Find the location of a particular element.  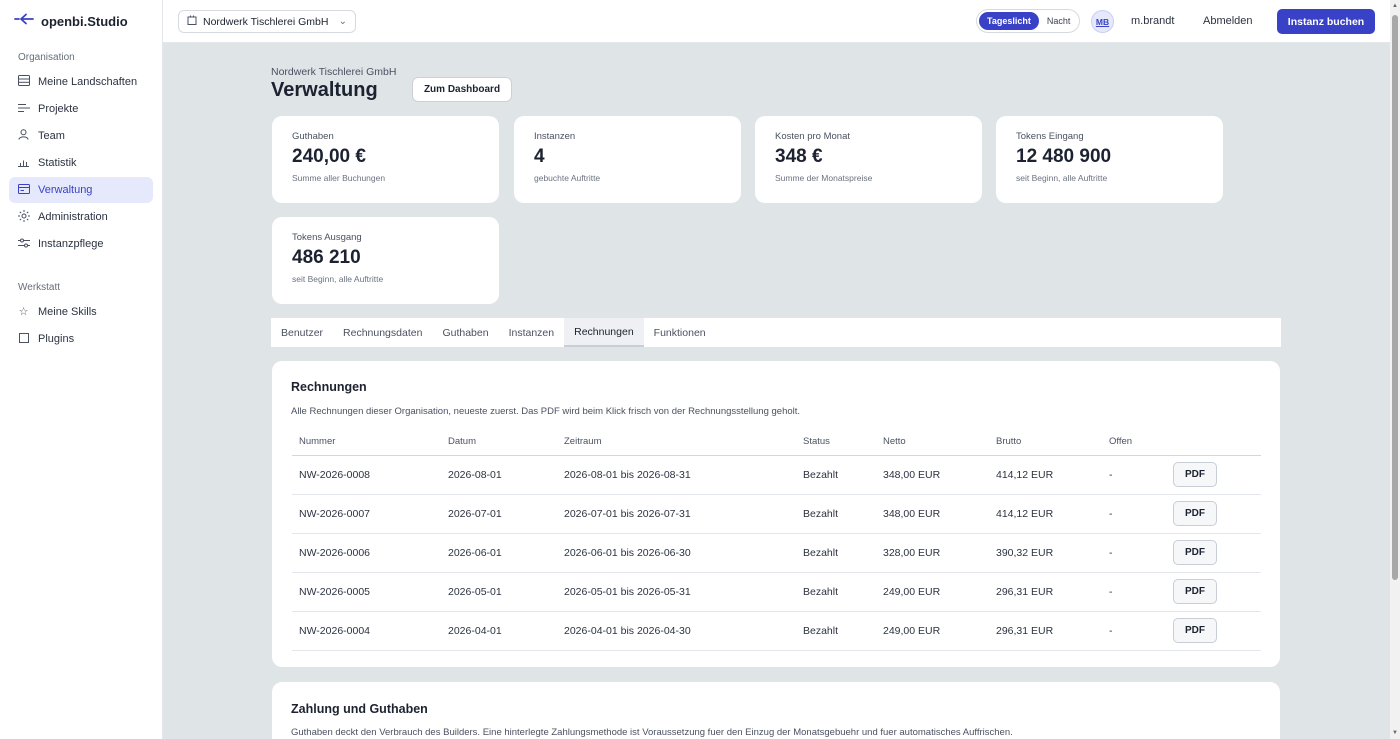

scroll-down-icon: ▼ is located at coordinates (1395, 733).